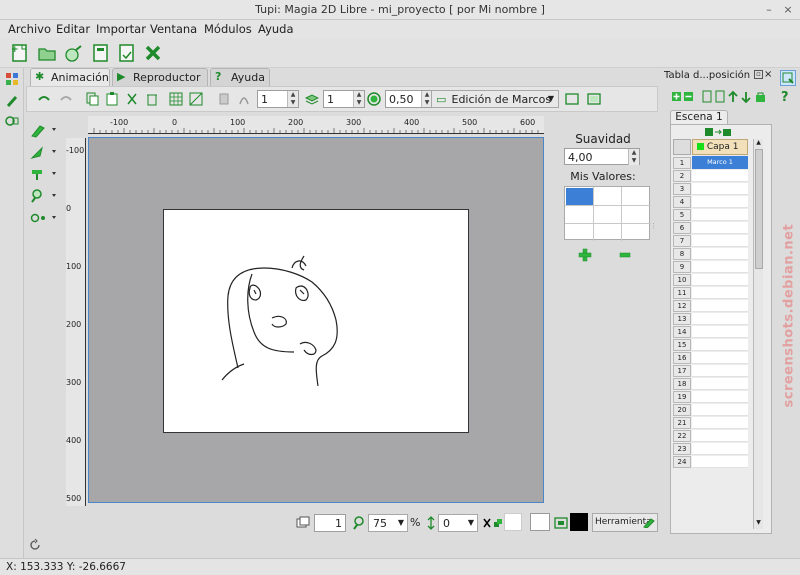 The image size is (800, 575). I want to click on menu-modulos: Módulos, so click(228, 29).